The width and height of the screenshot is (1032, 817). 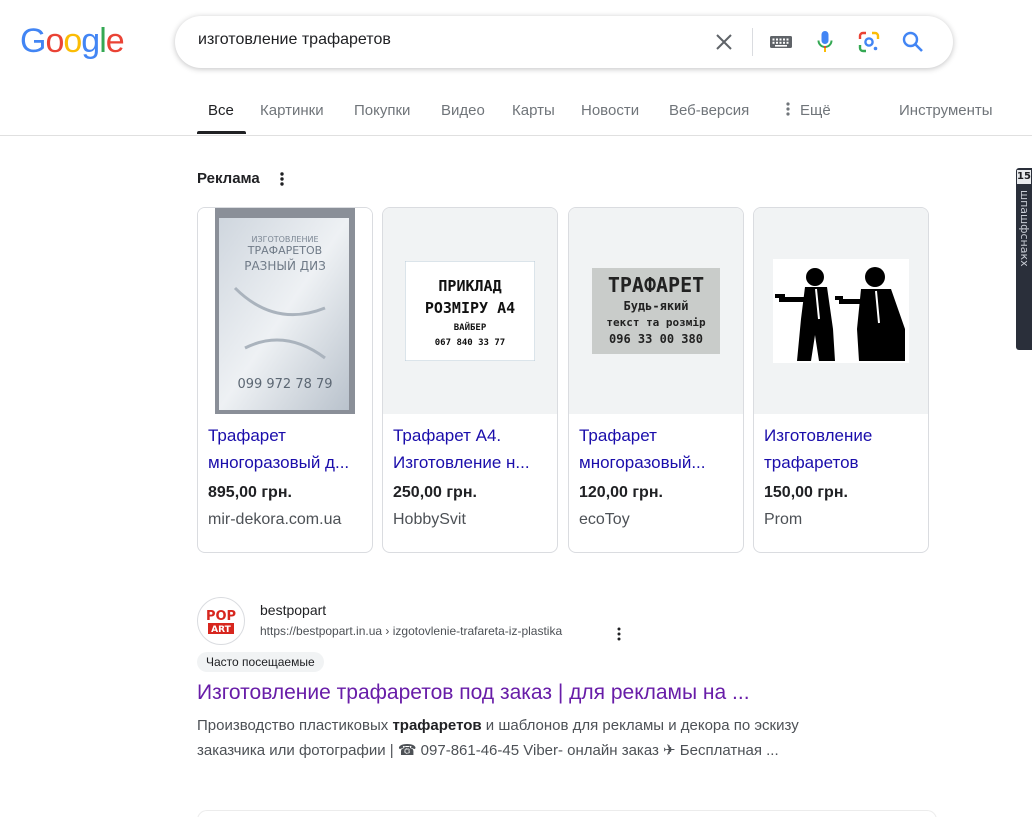 I want to click on image-text: ИЗГОТОВЛЕНИЕ, so click(x=284, y=239).